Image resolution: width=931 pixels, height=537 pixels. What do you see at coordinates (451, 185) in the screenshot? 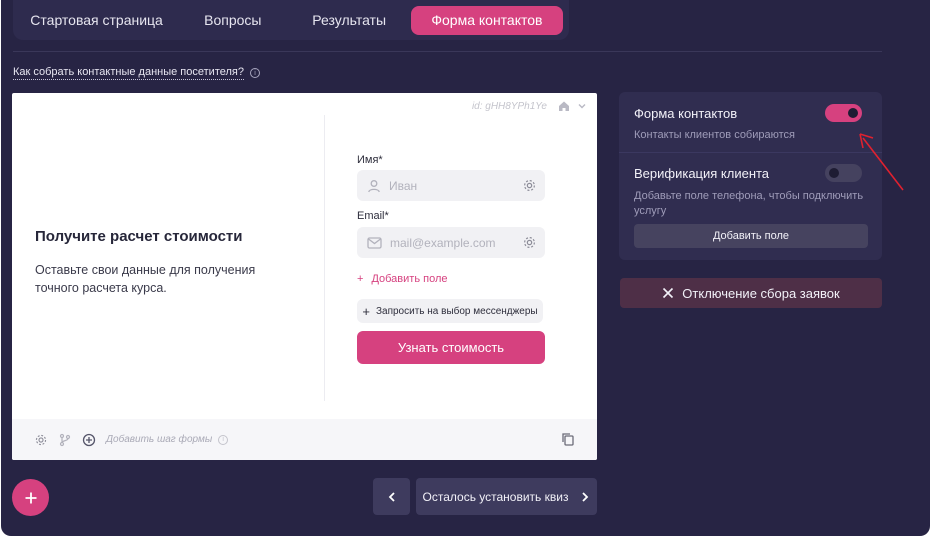
I see `name-field: Иван` at bounding box center [451, 185].